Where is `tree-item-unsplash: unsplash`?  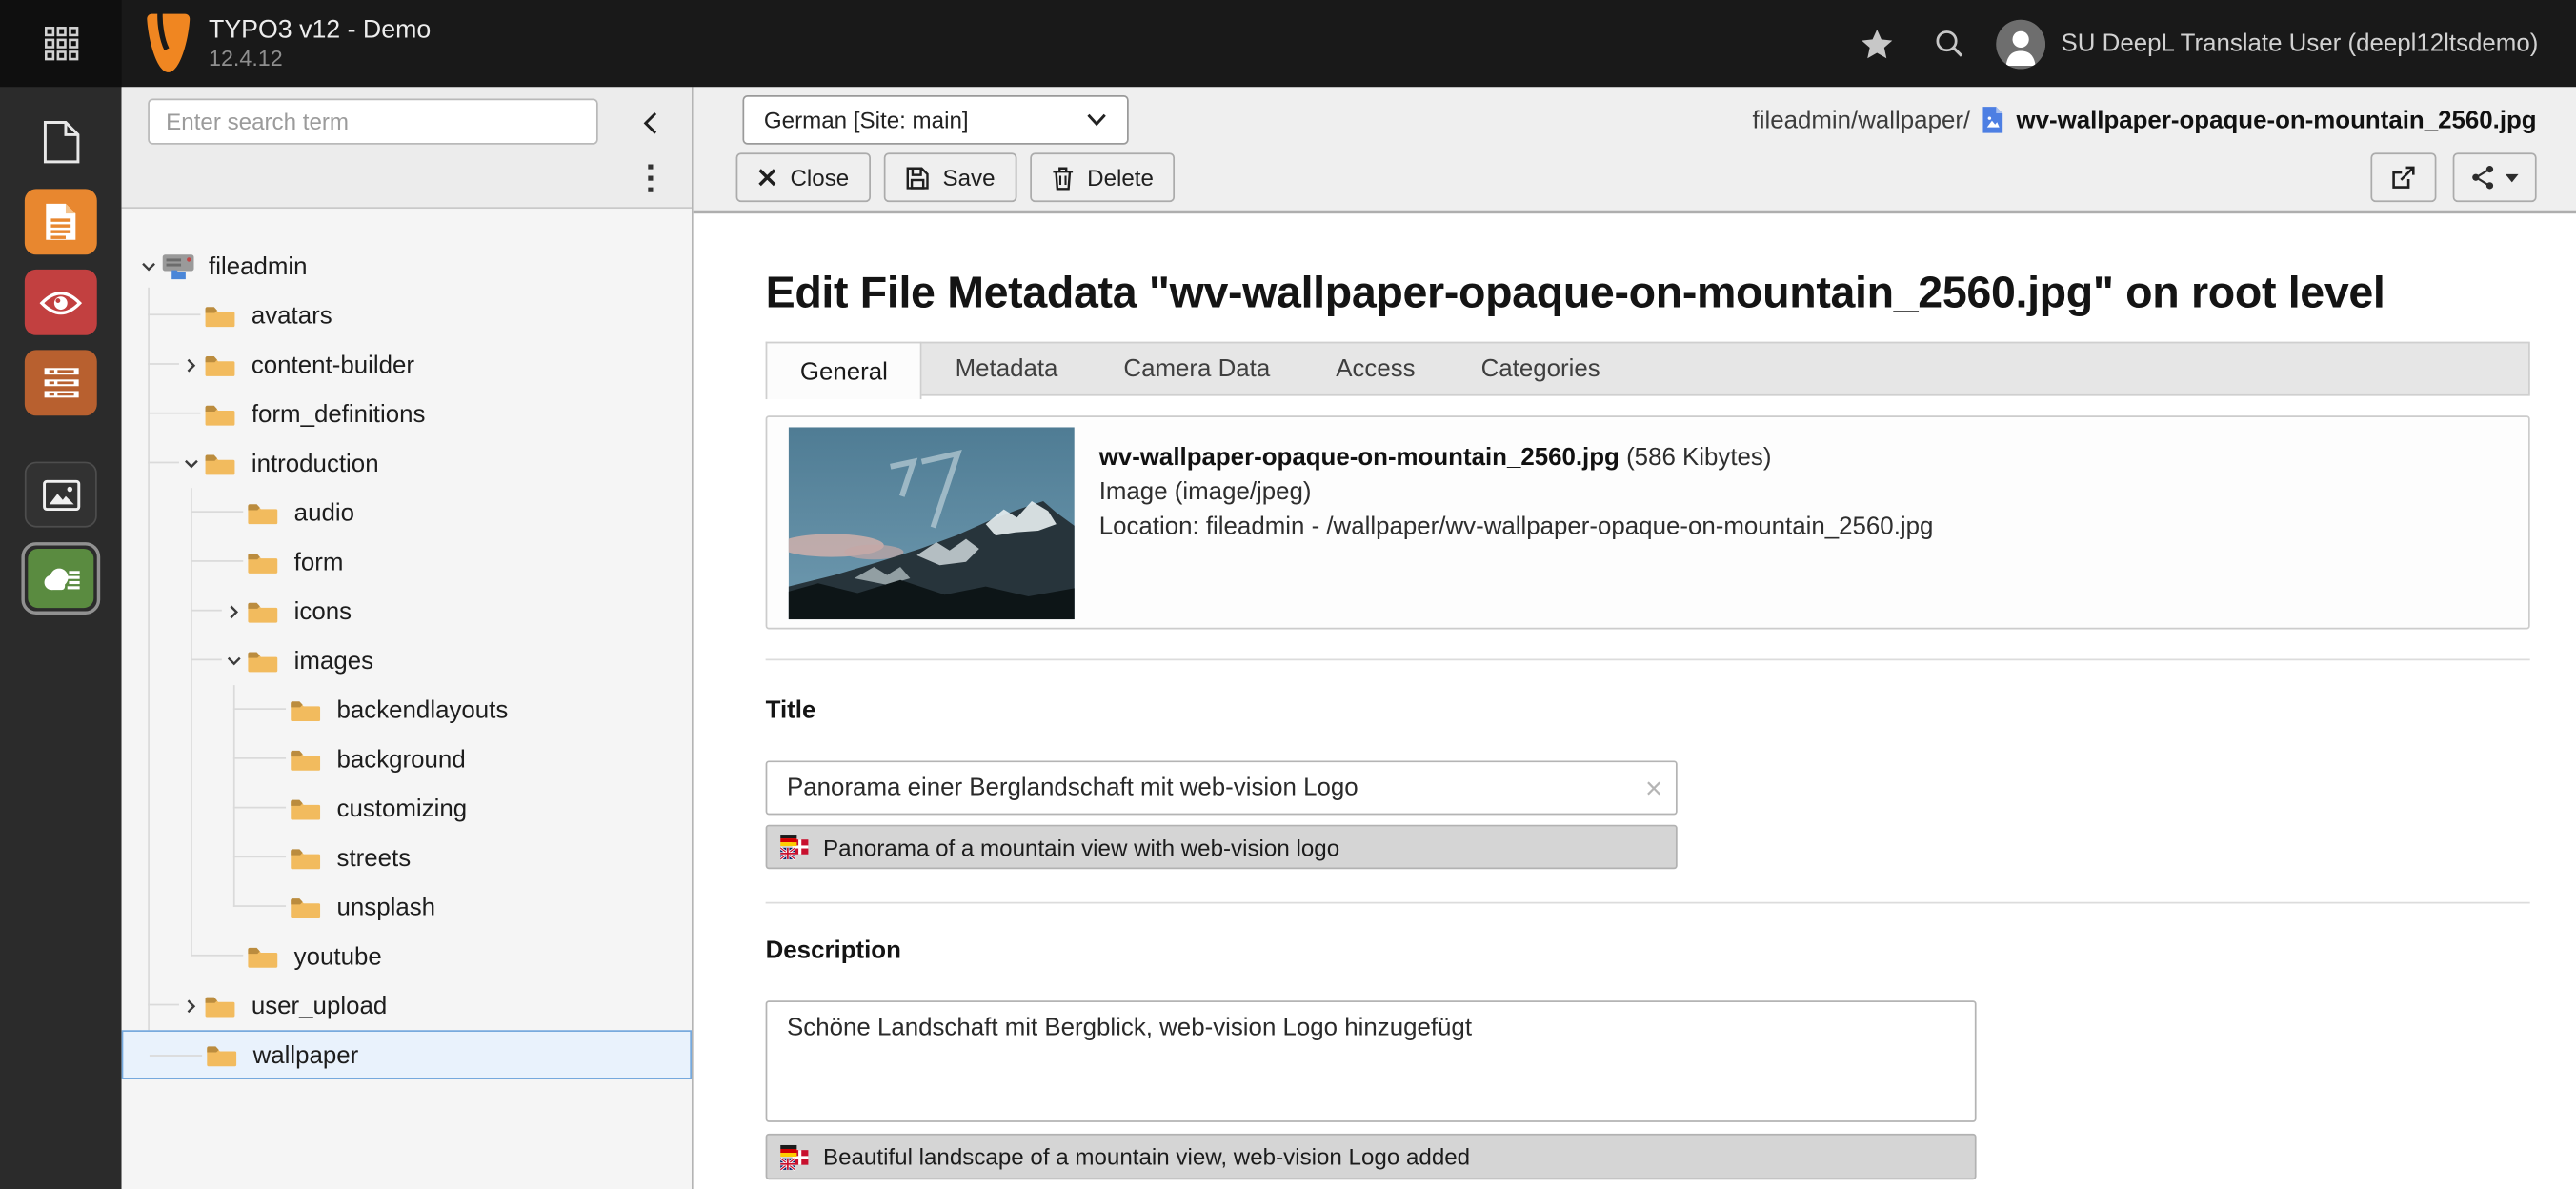
tree-item-unsplash: unsplash is located at coordinates (407, 907).